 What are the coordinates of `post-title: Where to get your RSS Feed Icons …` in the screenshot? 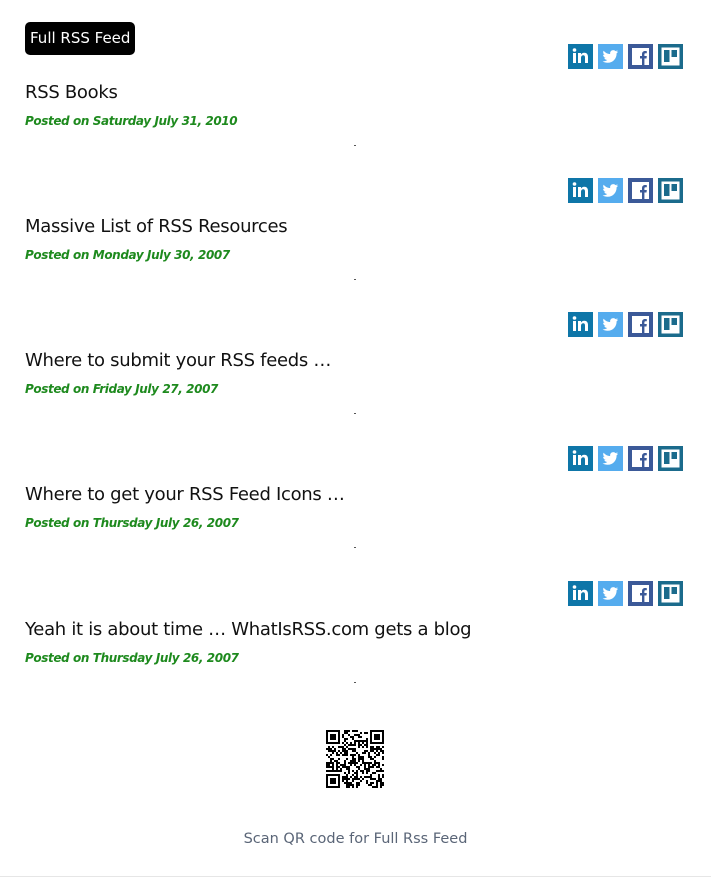 It's located at (185, 494).